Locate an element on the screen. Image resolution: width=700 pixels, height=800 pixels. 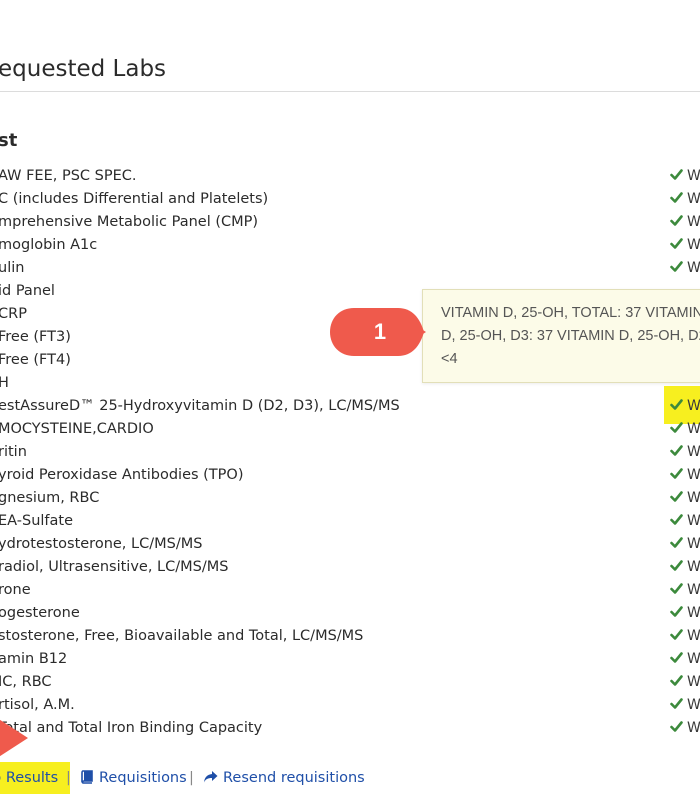
test-row: C (includes Differential and Platelets) W is located at coordinates (350, 199).